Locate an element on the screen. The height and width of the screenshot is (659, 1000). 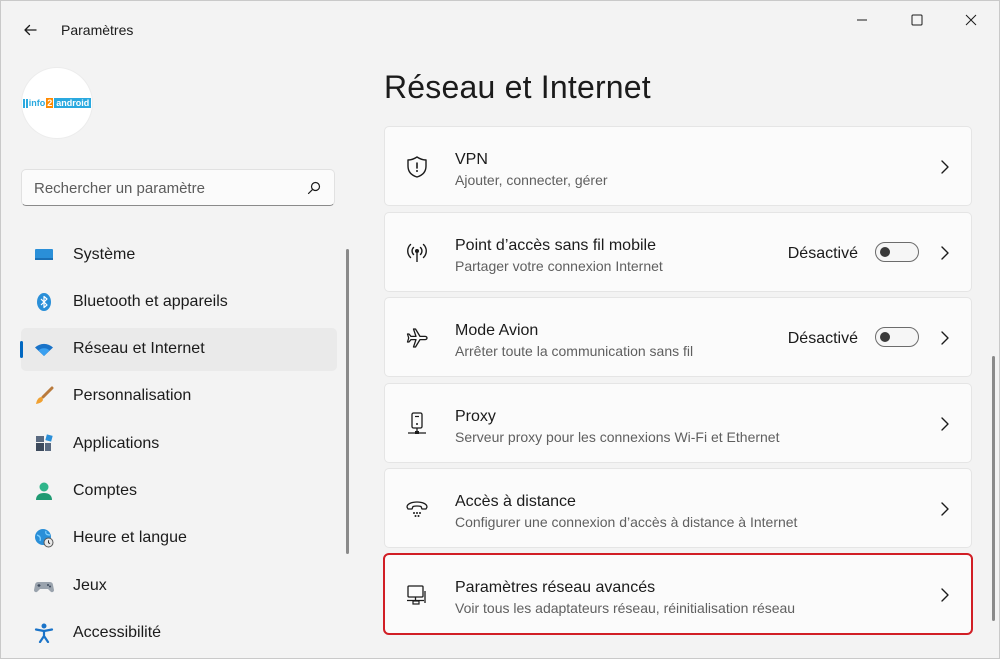
minimize-button is located at coordinates (862, 20).